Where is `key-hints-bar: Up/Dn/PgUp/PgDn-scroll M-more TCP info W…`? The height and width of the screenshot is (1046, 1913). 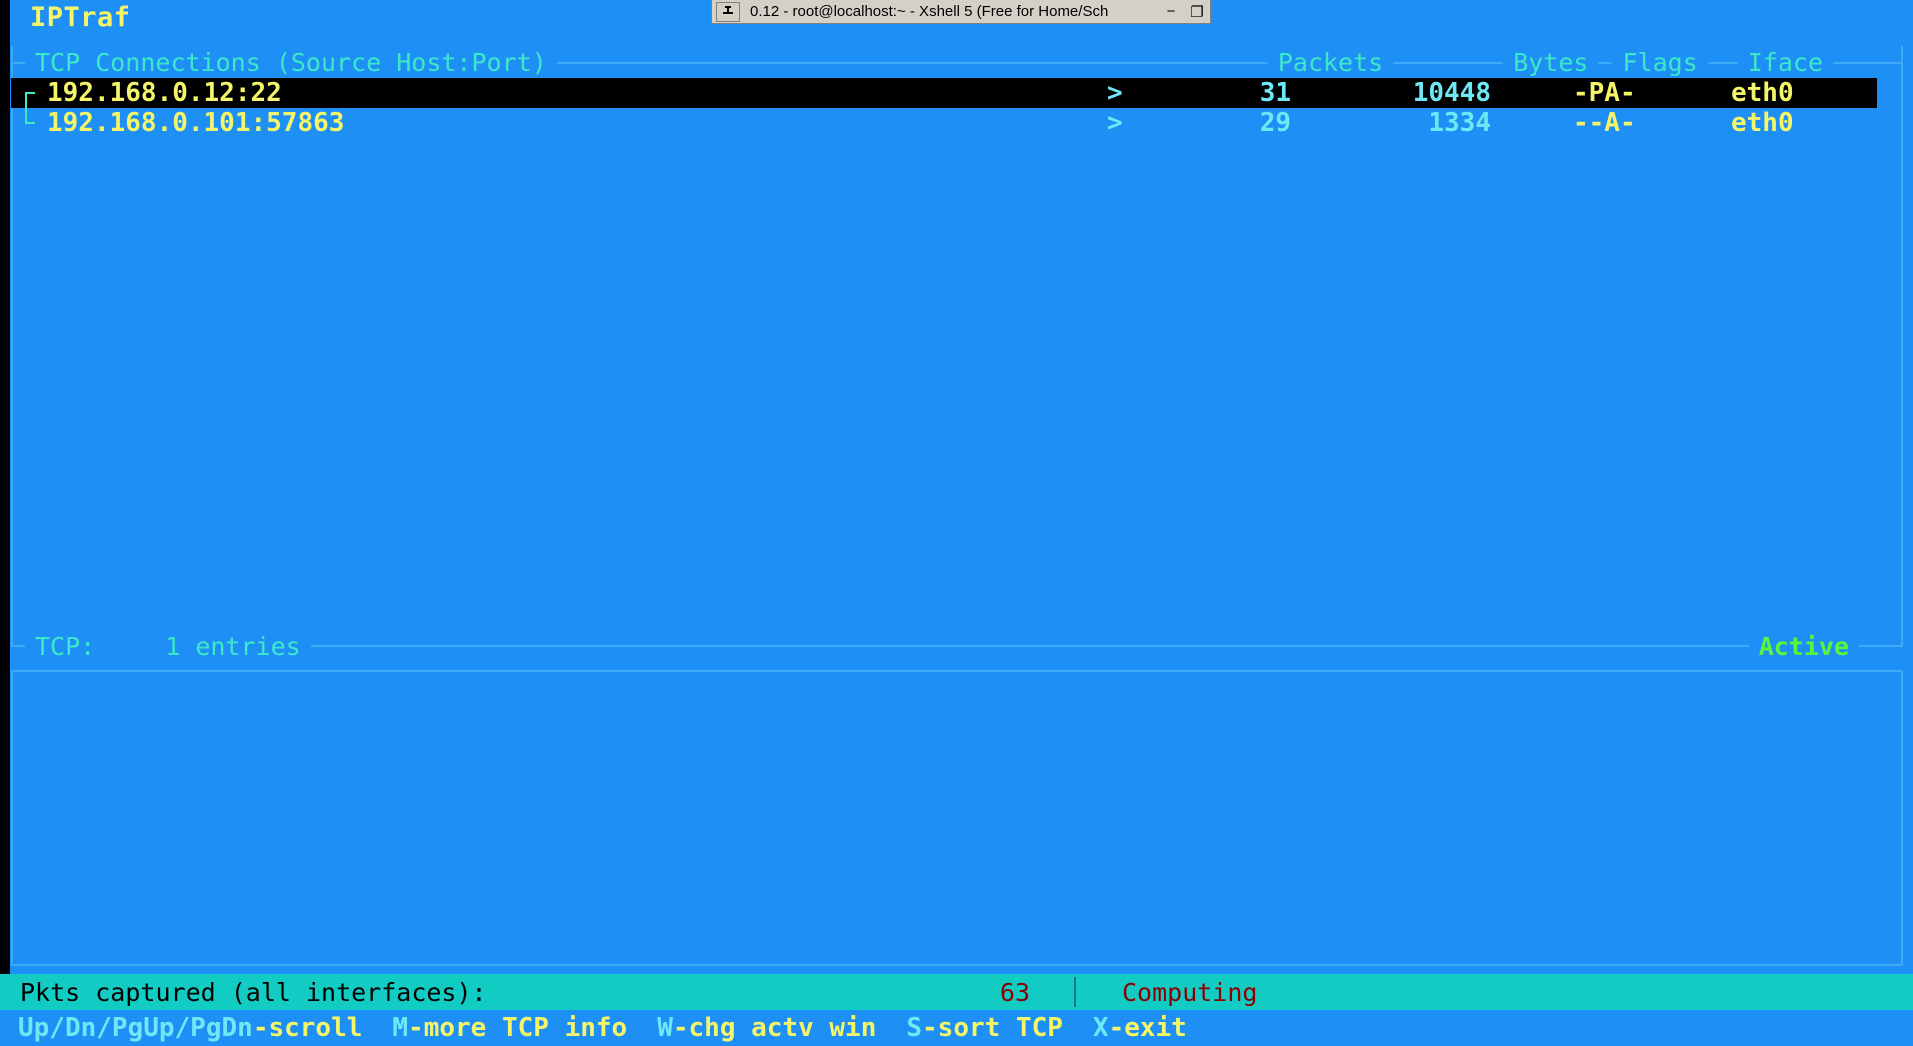
key-hints-bar: Up/Dn/PgUp/PgDn-scroll M-more TCP info W… is located at coordinates (956, 1028).